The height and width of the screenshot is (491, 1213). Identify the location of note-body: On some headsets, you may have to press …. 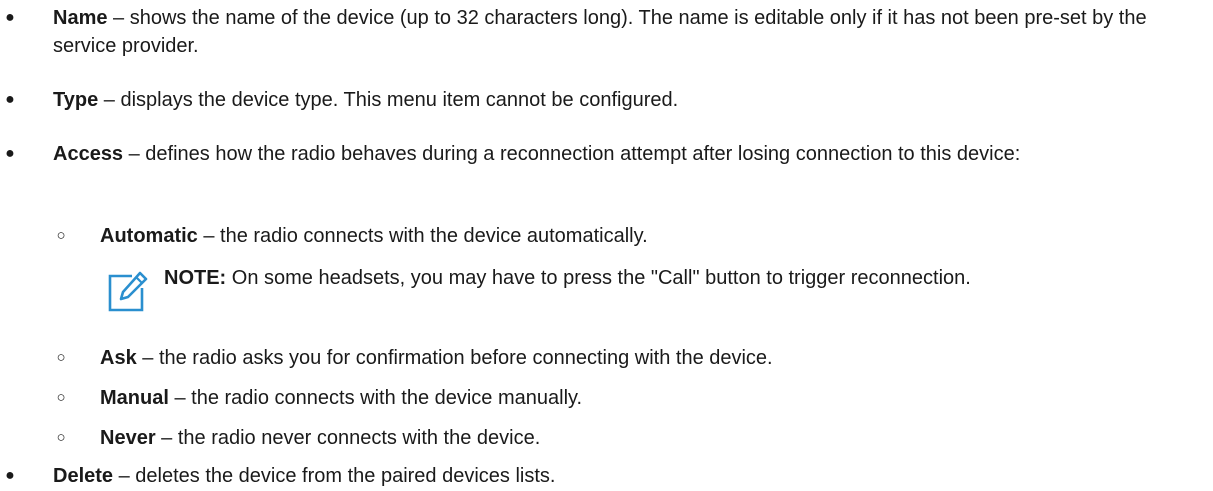
(598, 278).